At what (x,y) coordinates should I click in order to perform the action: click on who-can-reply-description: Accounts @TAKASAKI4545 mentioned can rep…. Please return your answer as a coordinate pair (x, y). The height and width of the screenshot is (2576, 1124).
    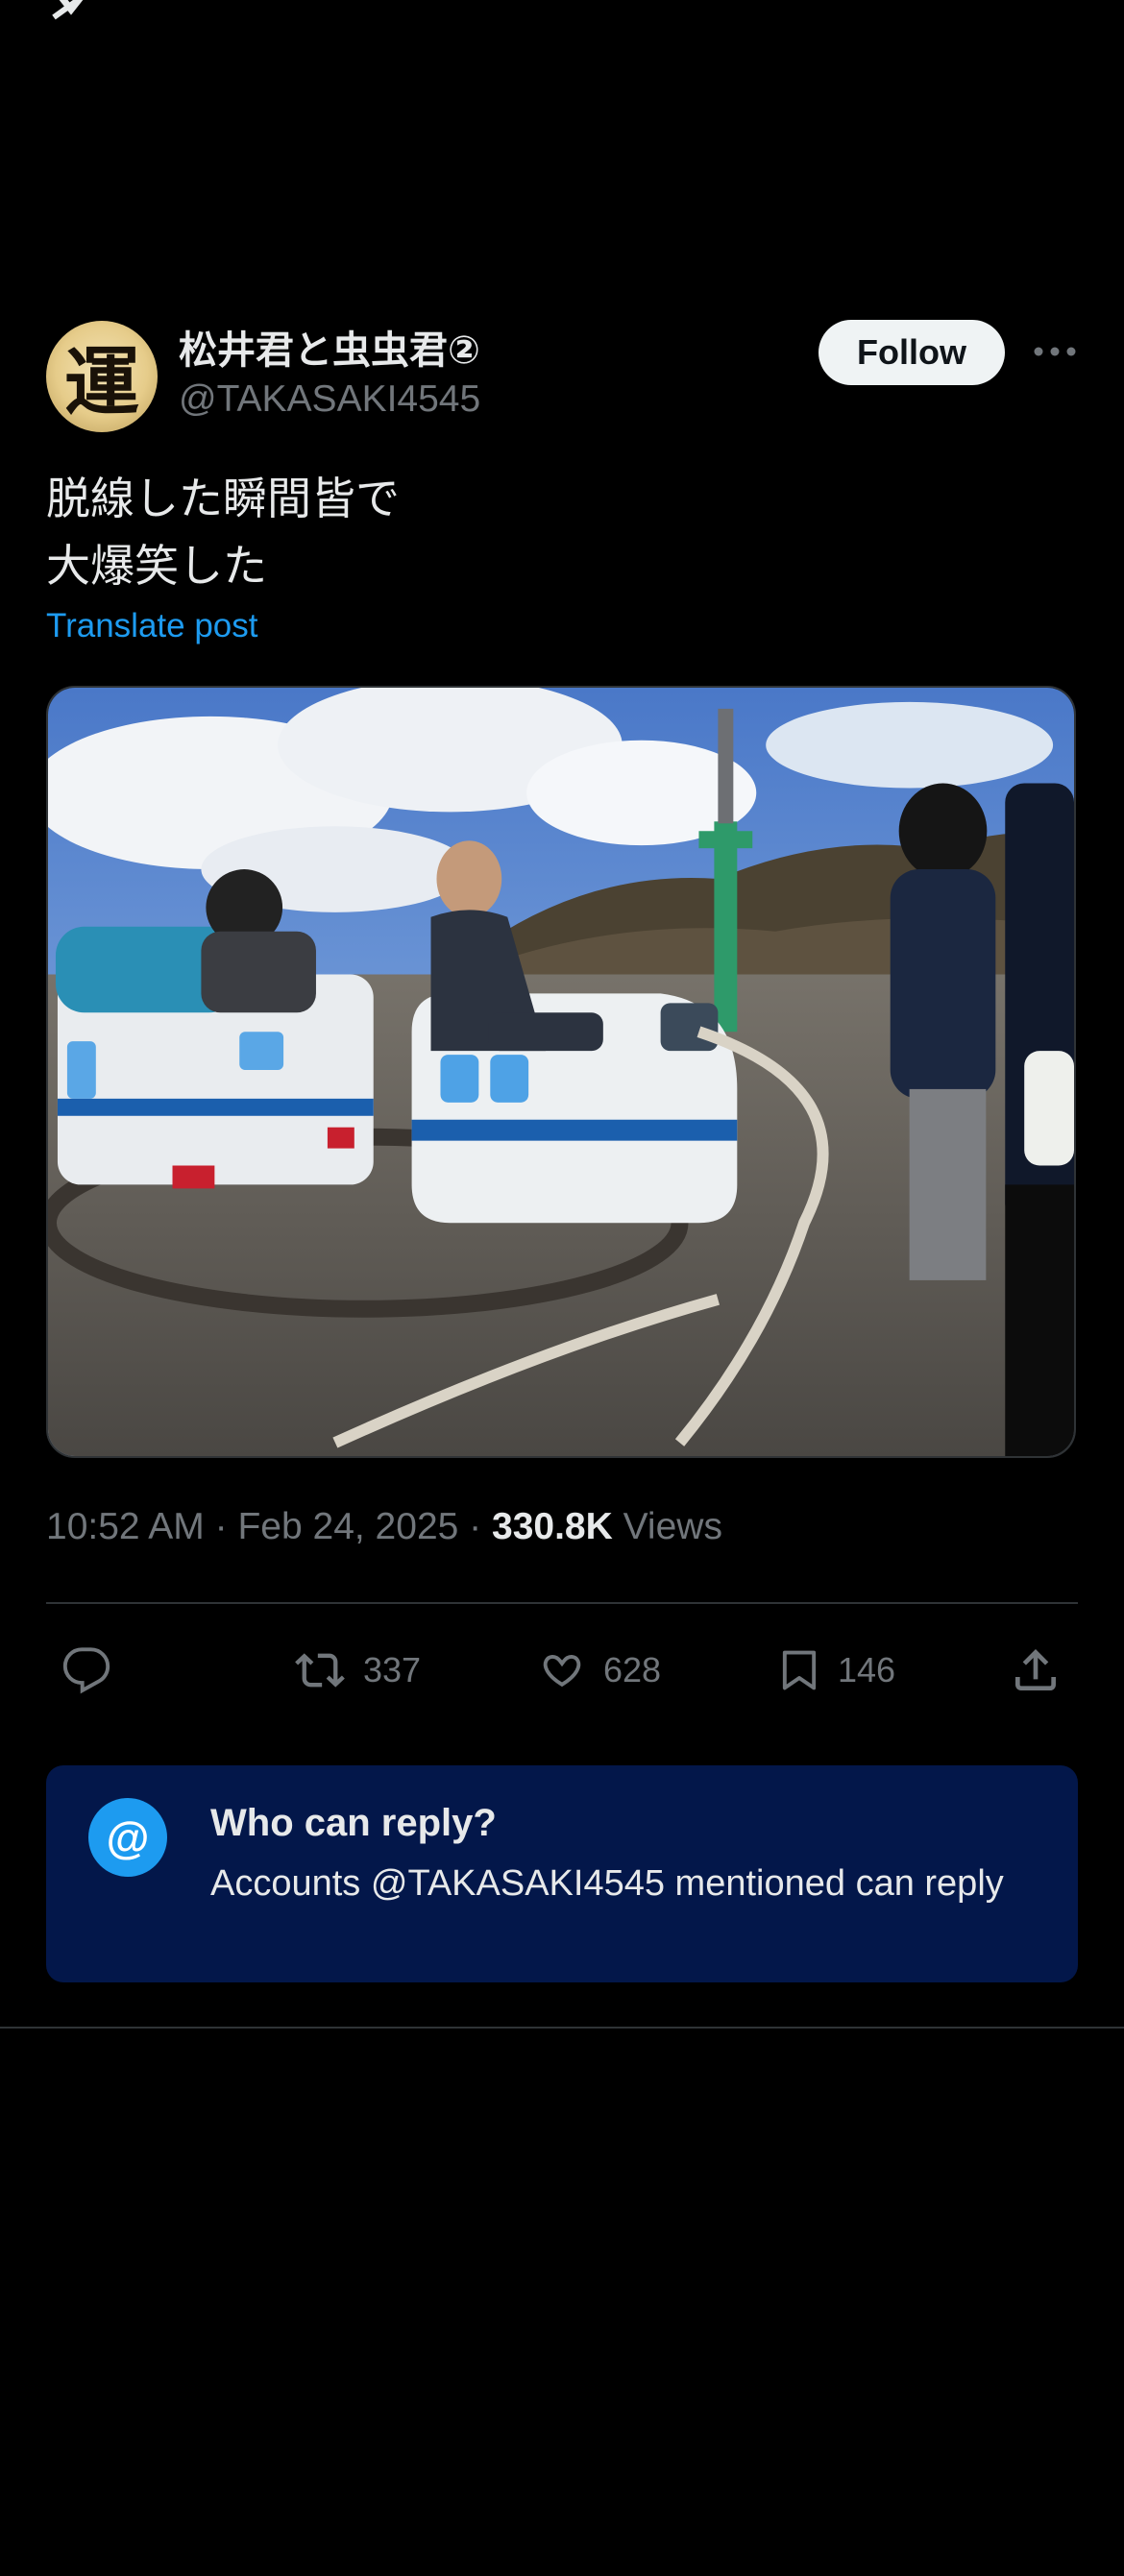
    Looking at the image, I should click on (607, 1883).